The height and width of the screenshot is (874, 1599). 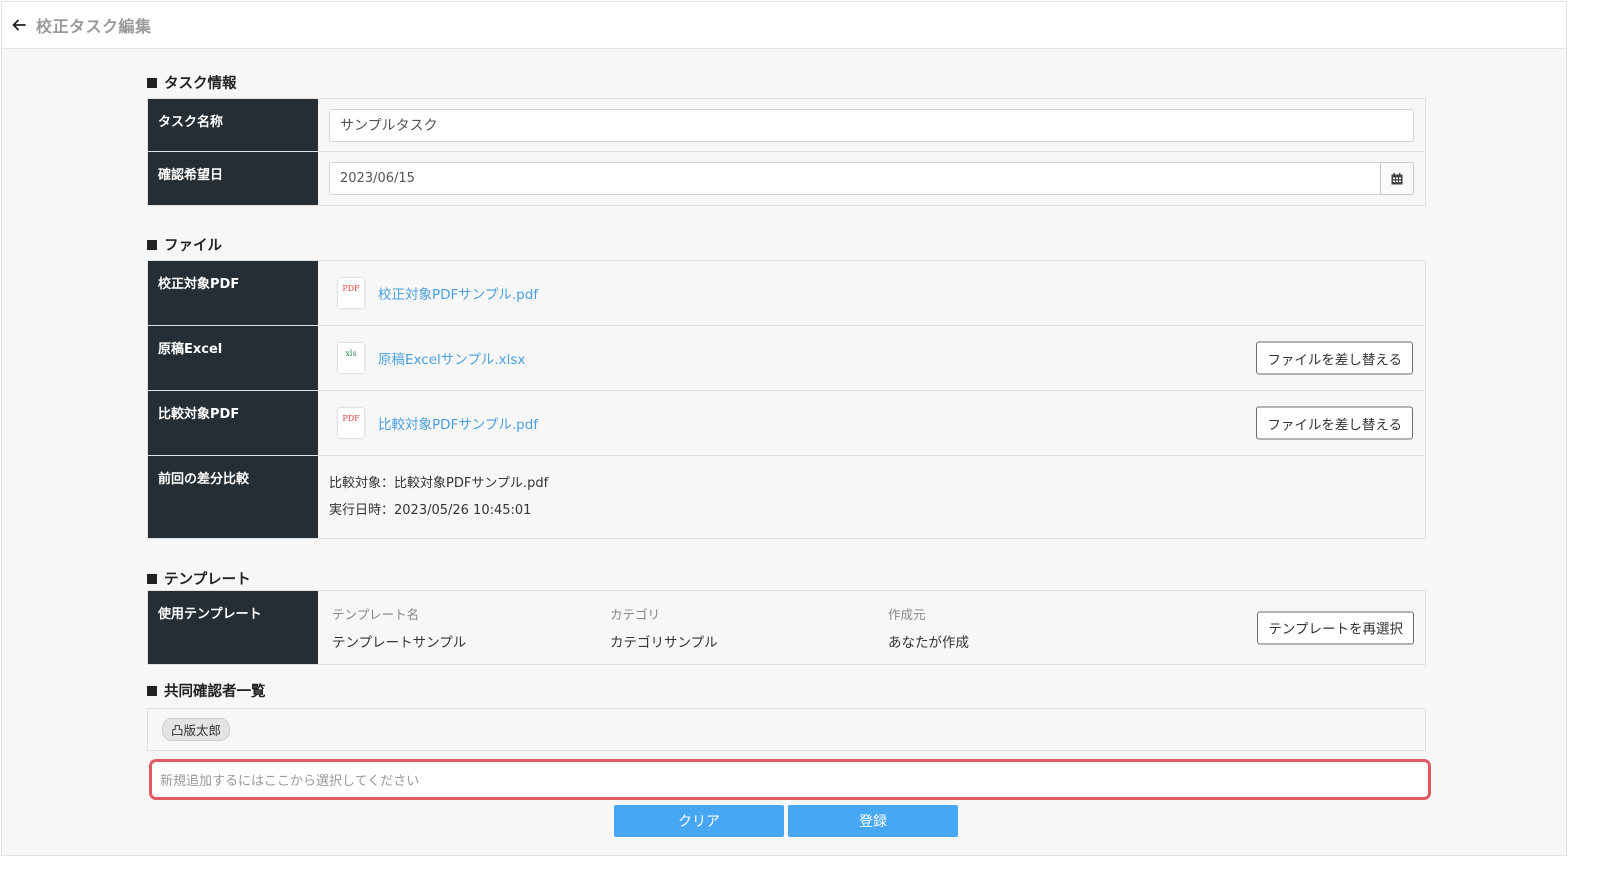 I want to click on calendar-button, so click(x=1397, y=178).